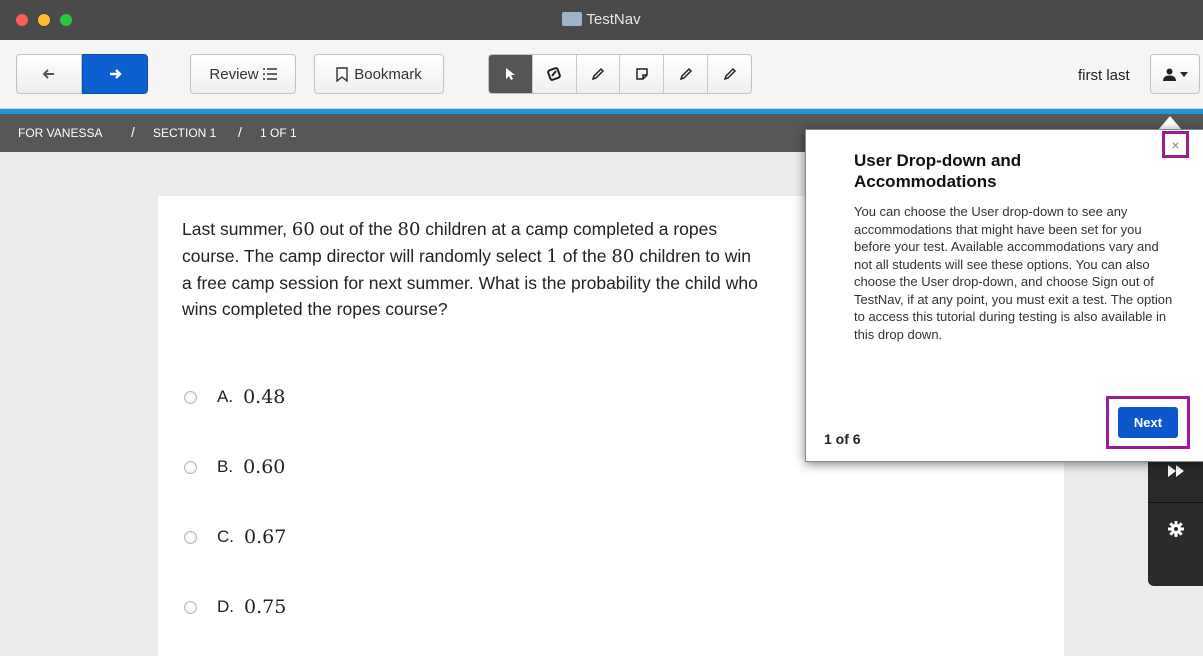 This screenshot has width=1203, height=656. What do you see at coordinates (264, 397) in the screenshot?
I see `choice-value: 0.48` at bounding box center [264, 397].